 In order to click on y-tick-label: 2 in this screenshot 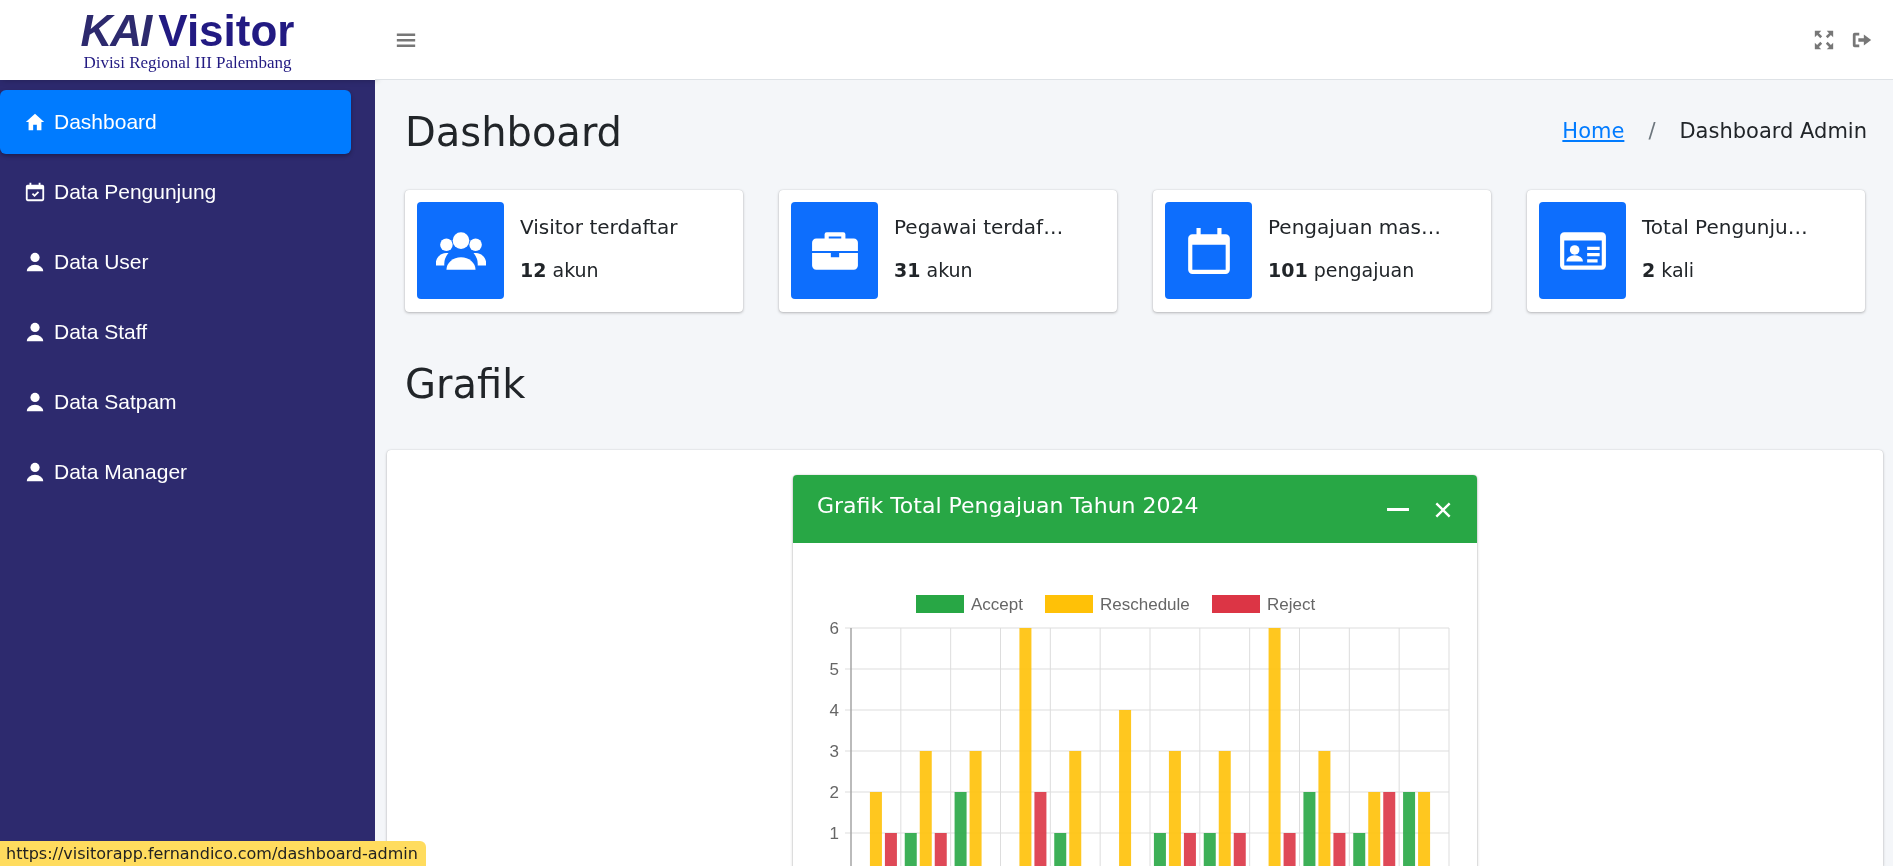, I will do `click(834, 792)`.